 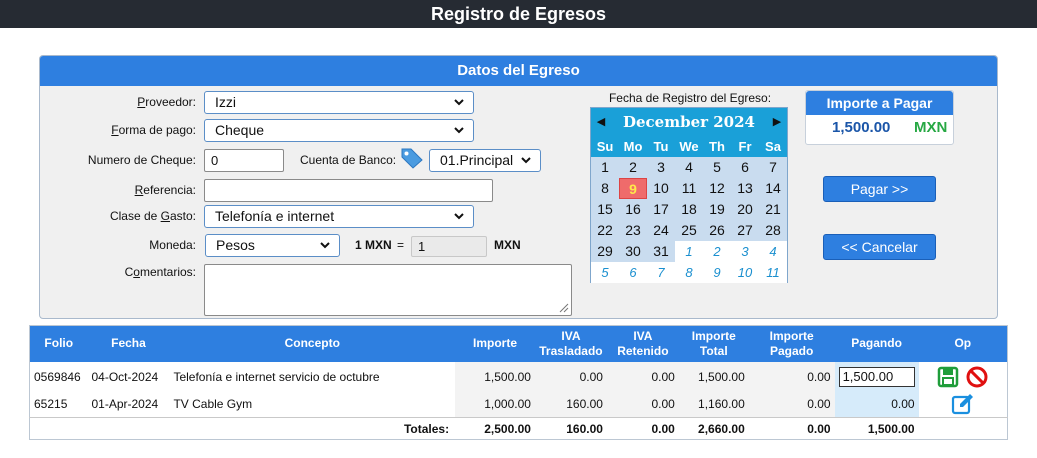 What do you see at coordinates (272, 245) in the screenshot?
I see `moneda-select: Pesos` at bounding box center [272, 245].